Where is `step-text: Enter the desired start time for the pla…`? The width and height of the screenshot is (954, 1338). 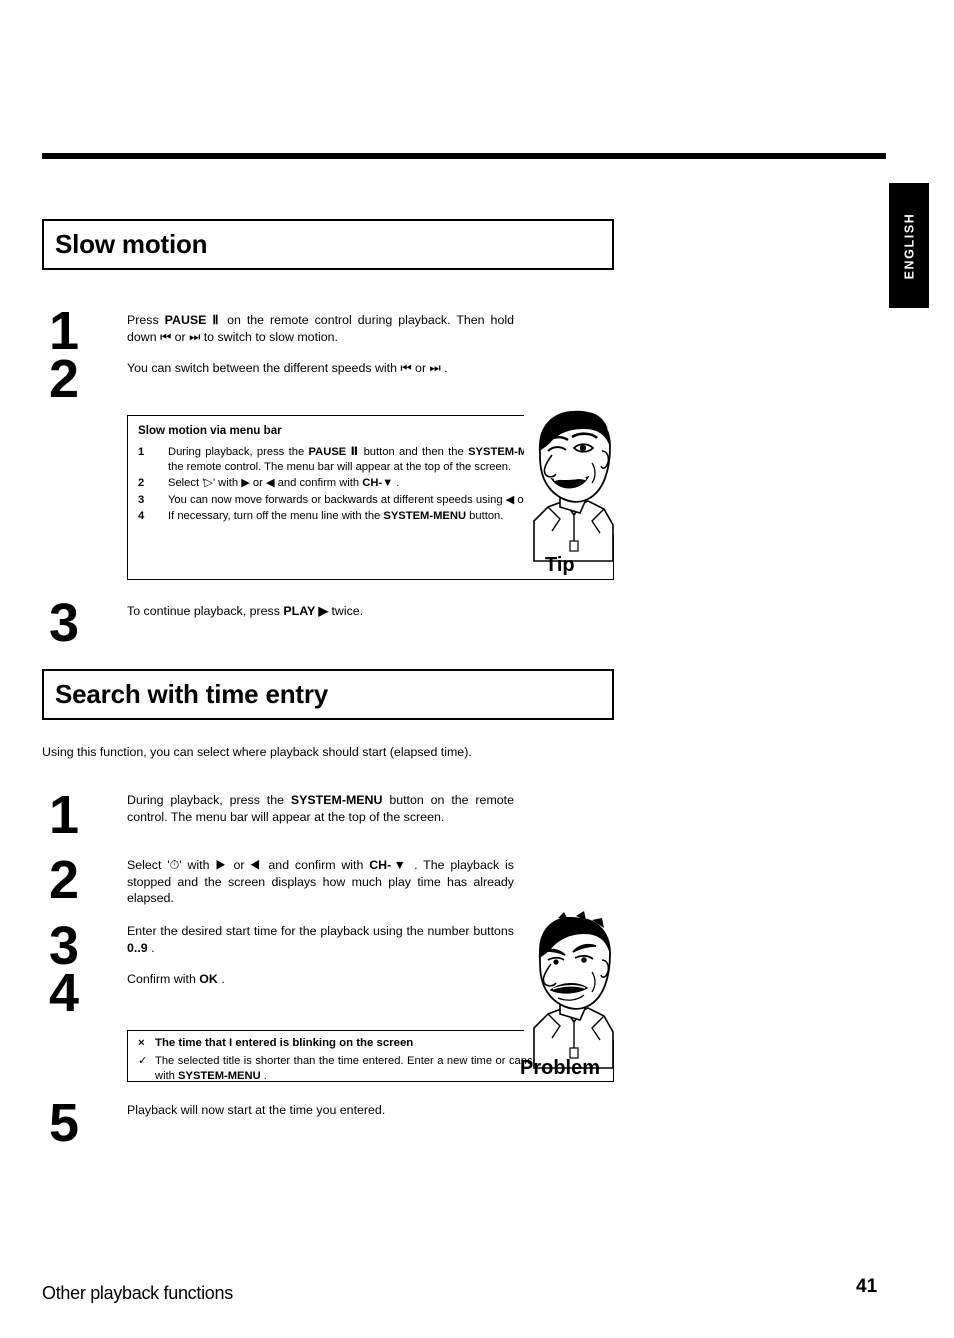 step-text: Enter the desired start time for the pla… is located at coordinates (320, 939).